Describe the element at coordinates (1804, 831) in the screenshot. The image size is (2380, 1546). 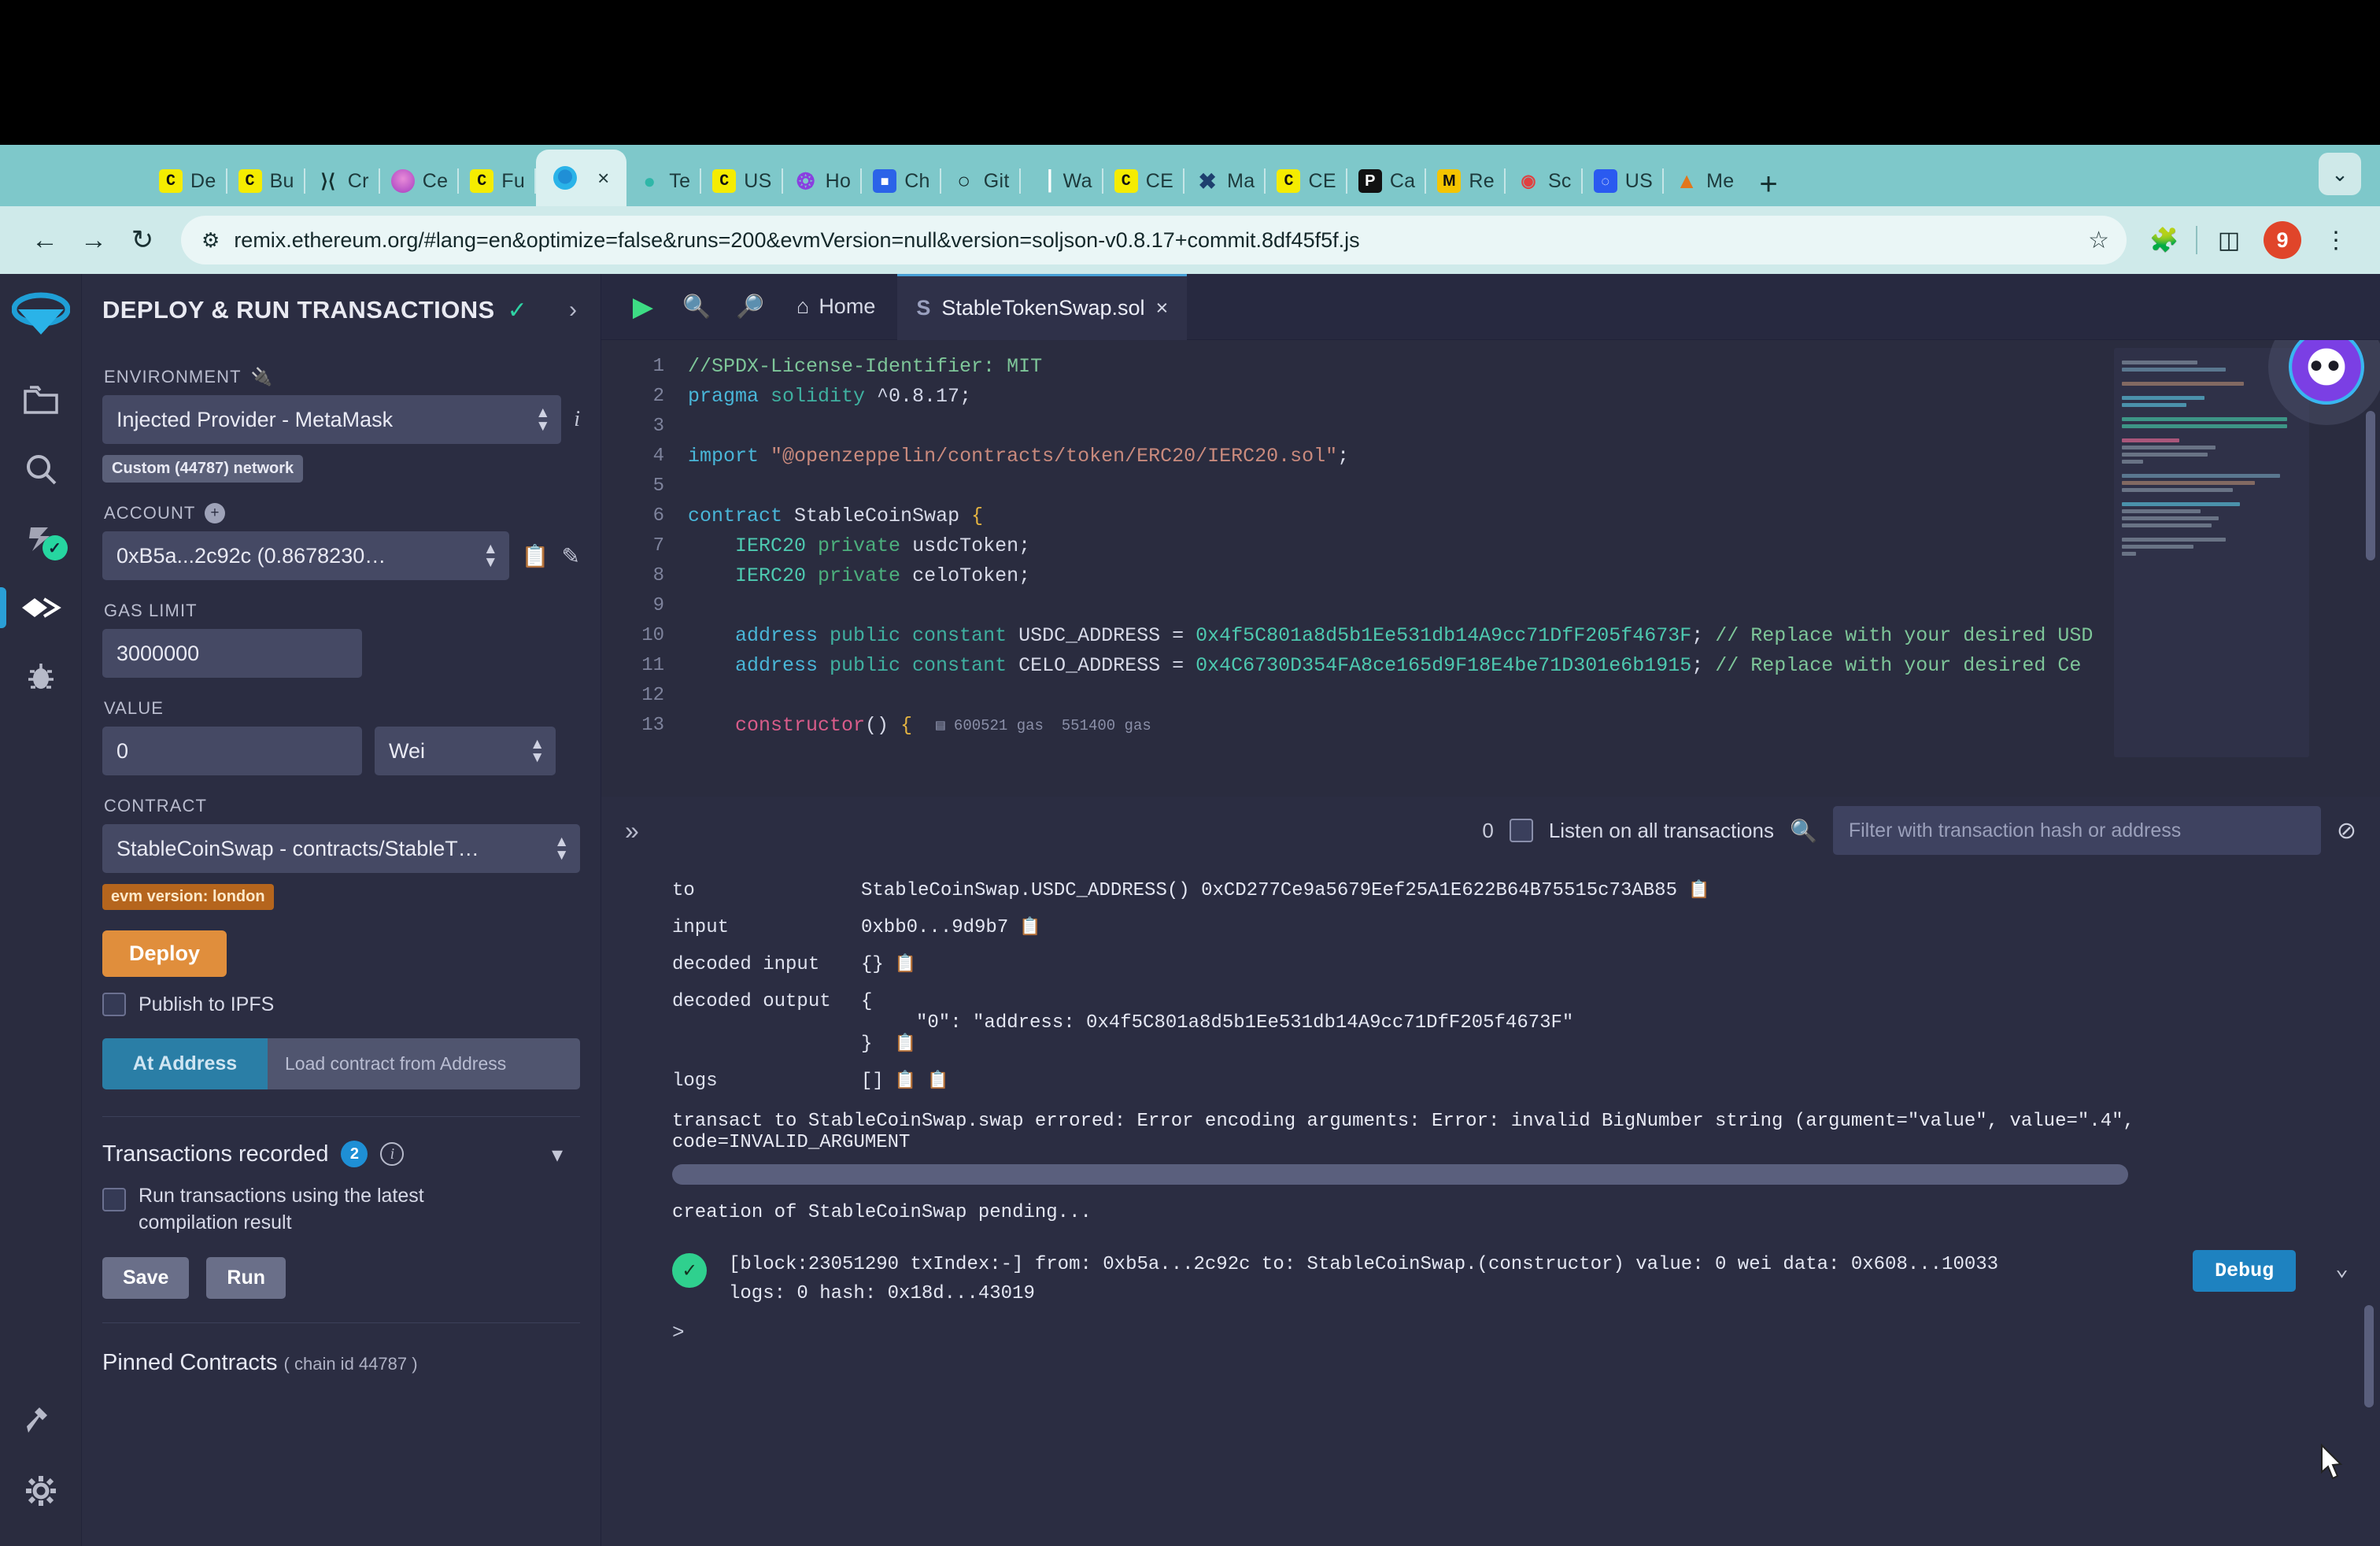
I see `search-icon: 🔍` at that location.